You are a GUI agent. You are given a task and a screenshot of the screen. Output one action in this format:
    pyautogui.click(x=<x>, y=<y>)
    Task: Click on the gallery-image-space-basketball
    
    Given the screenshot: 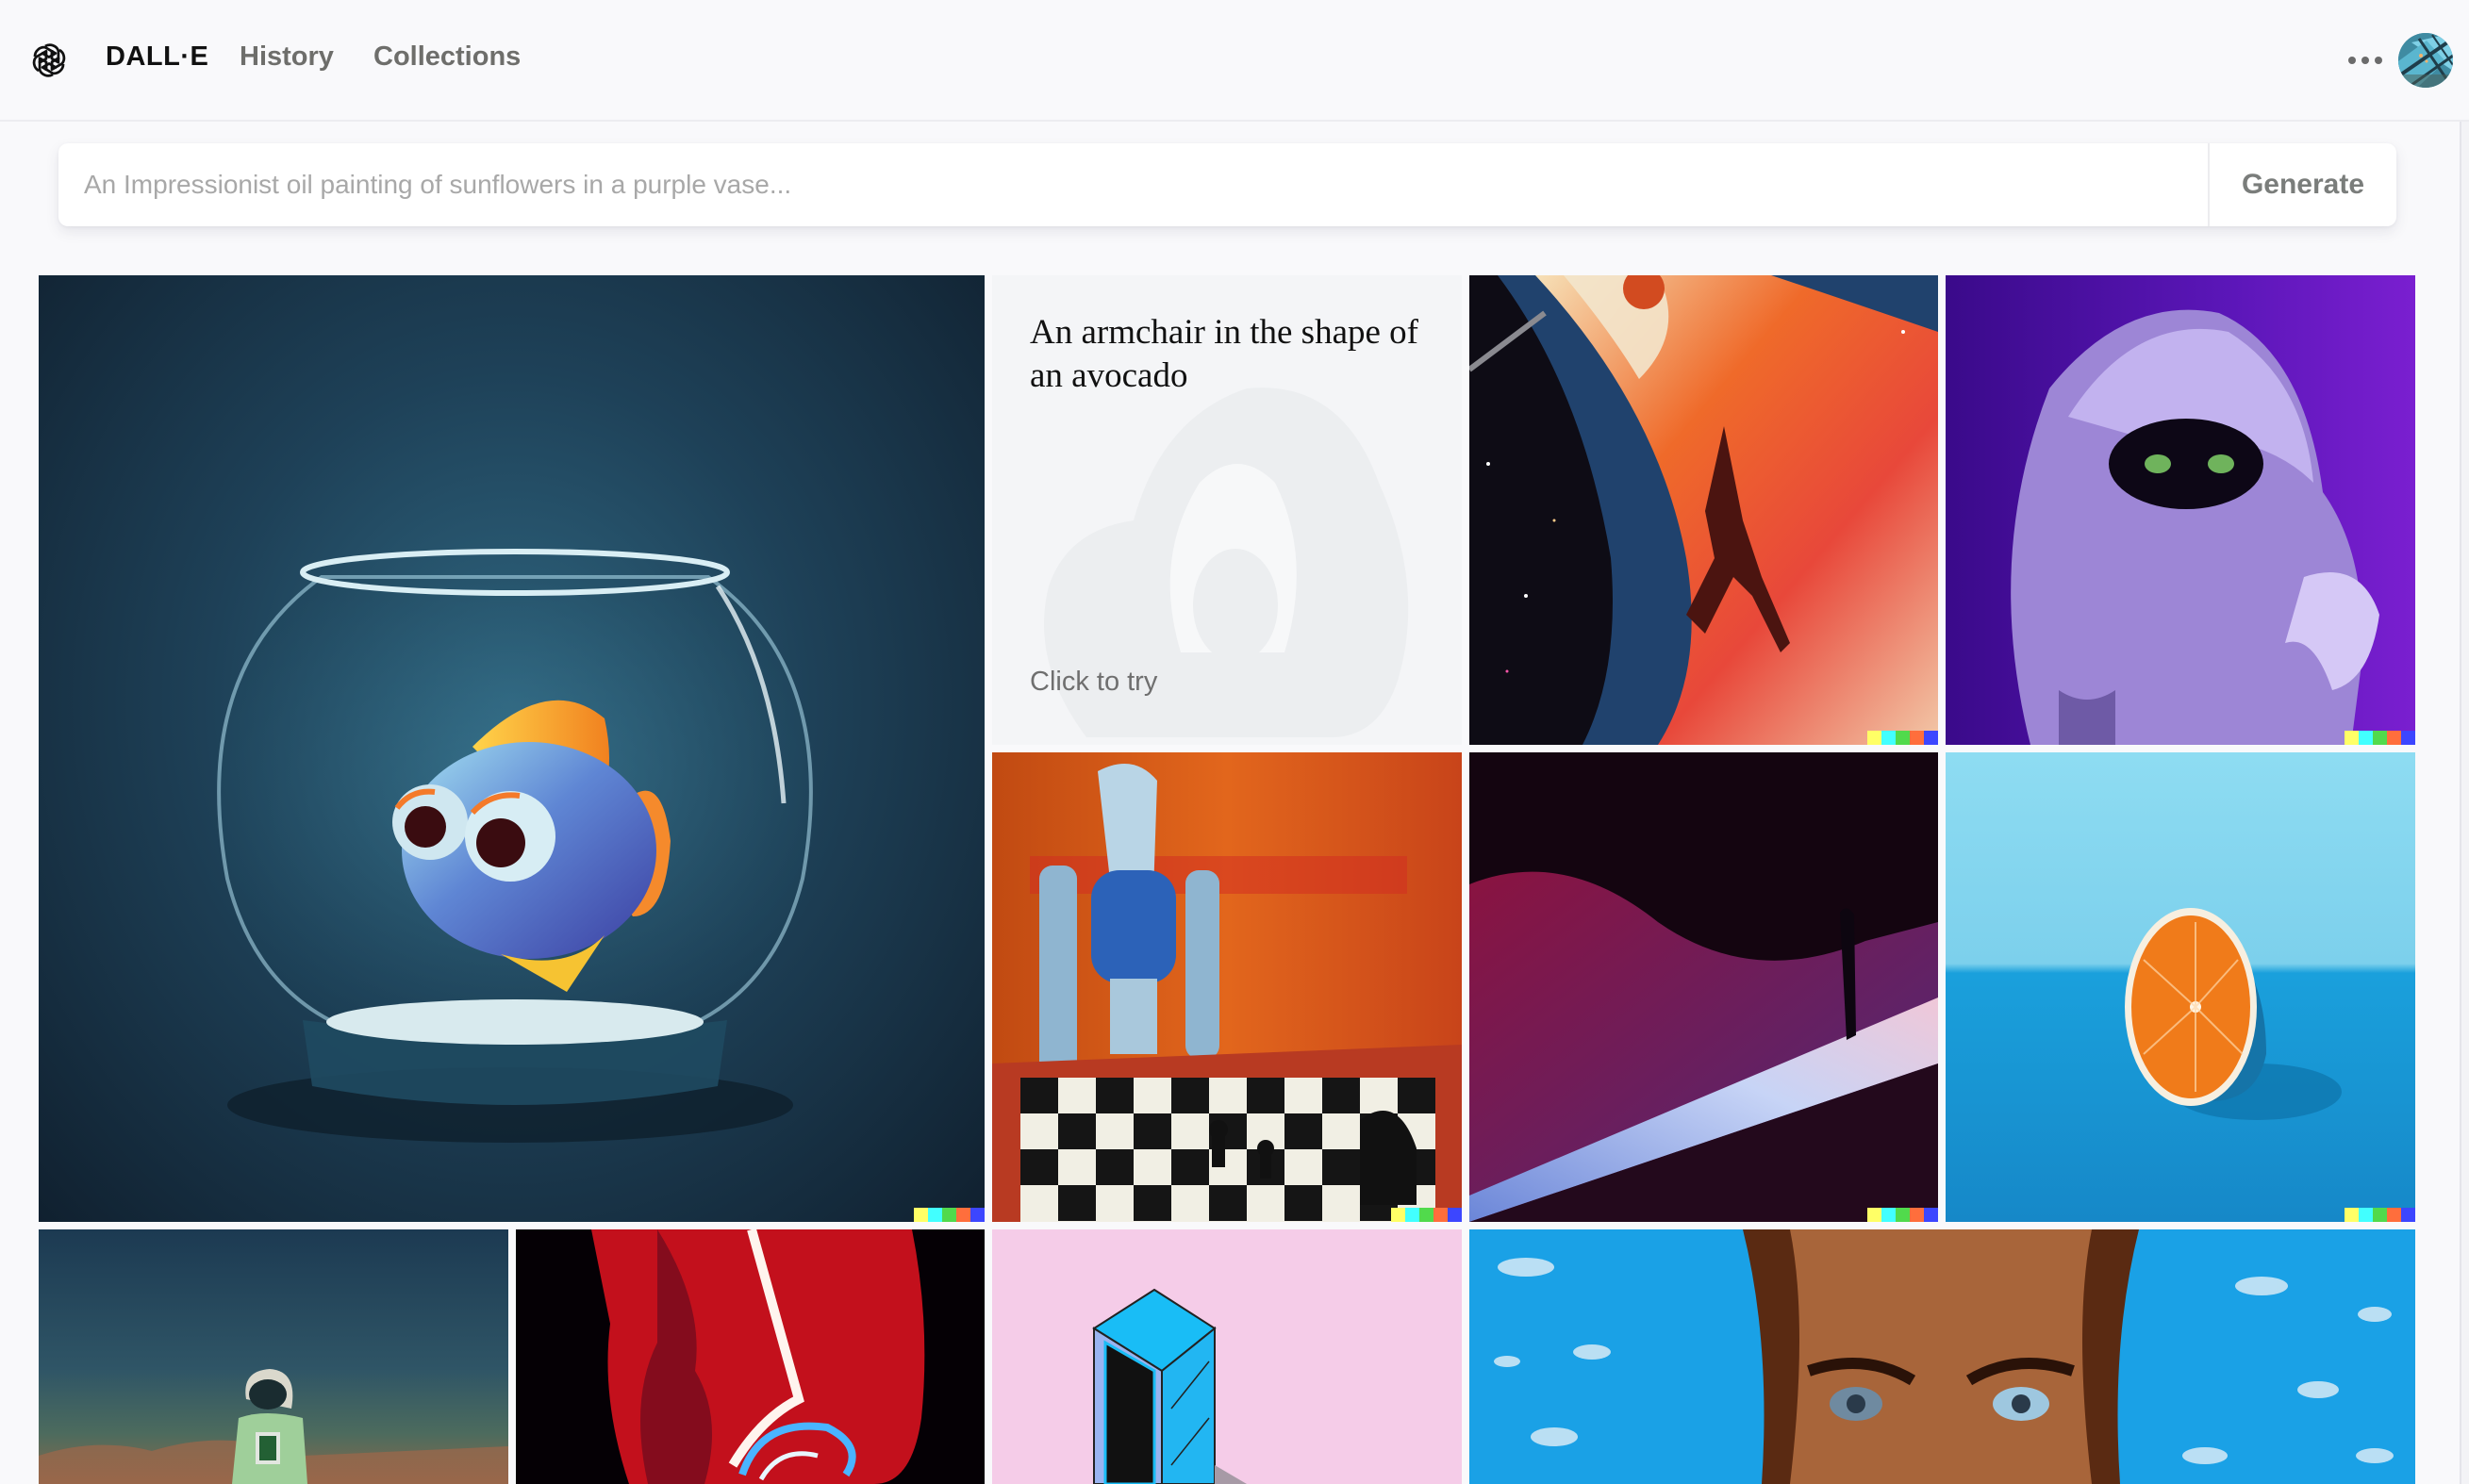 What is the action you would take?
    pyautogui.click(x=1703, y=510)
    